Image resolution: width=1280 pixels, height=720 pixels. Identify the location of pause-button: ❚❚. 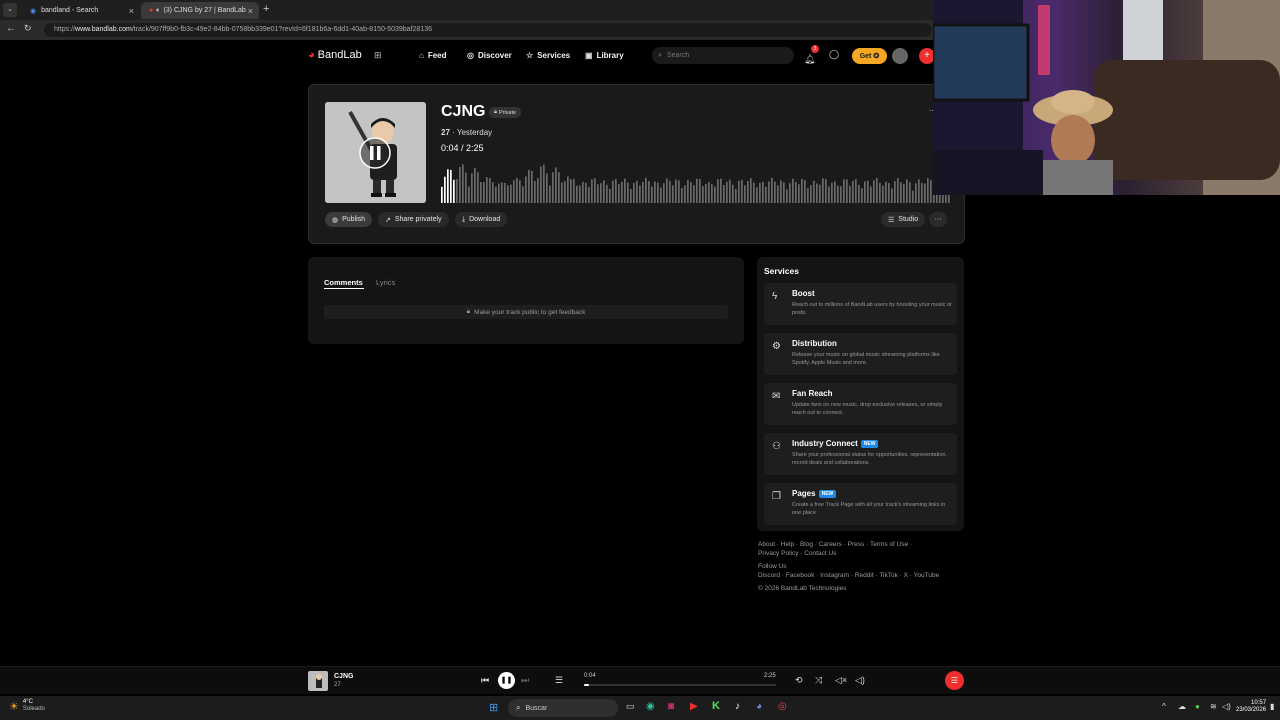
(506, 680).